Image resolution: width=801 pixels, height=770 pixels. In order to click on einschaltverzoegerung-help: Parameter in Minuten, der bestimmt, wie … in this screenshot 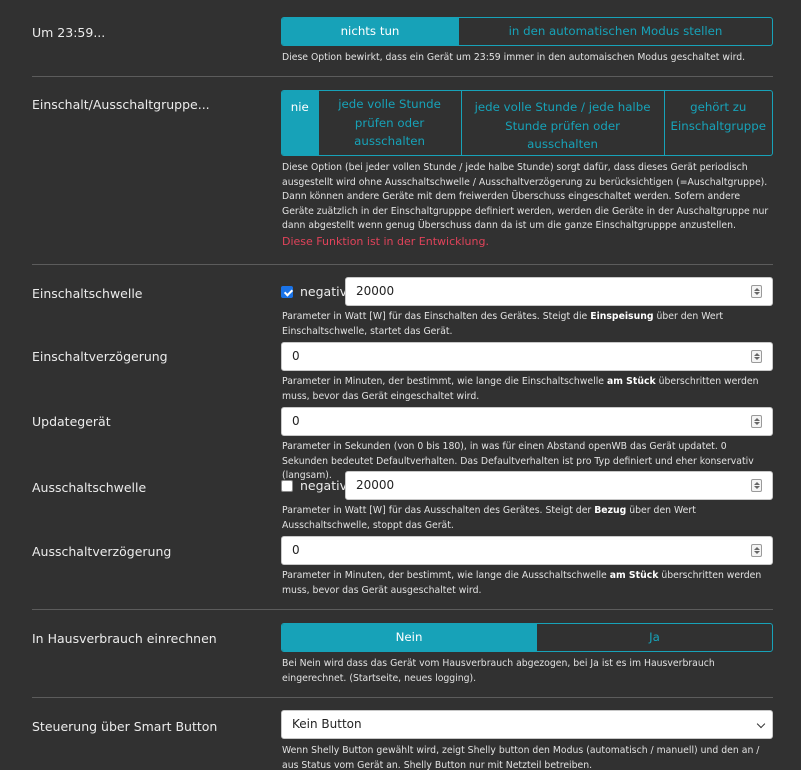, I will do `click(520, 389)`.